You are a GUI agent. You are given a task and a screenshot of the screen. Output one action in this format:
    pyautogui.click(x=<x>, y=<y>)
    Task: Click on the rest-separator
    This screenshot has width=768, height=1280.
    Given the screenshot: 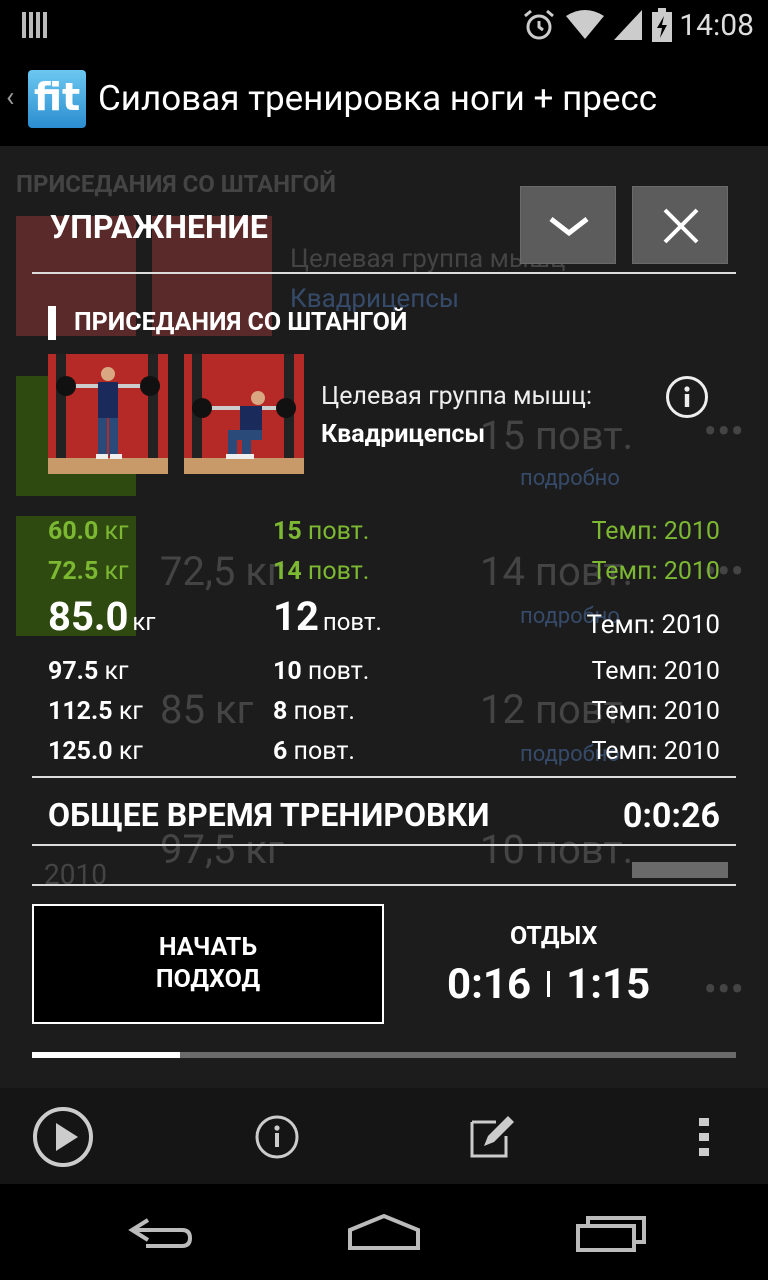 What is the action you would take?
    pyautogui.click(x=549, y=983)
    